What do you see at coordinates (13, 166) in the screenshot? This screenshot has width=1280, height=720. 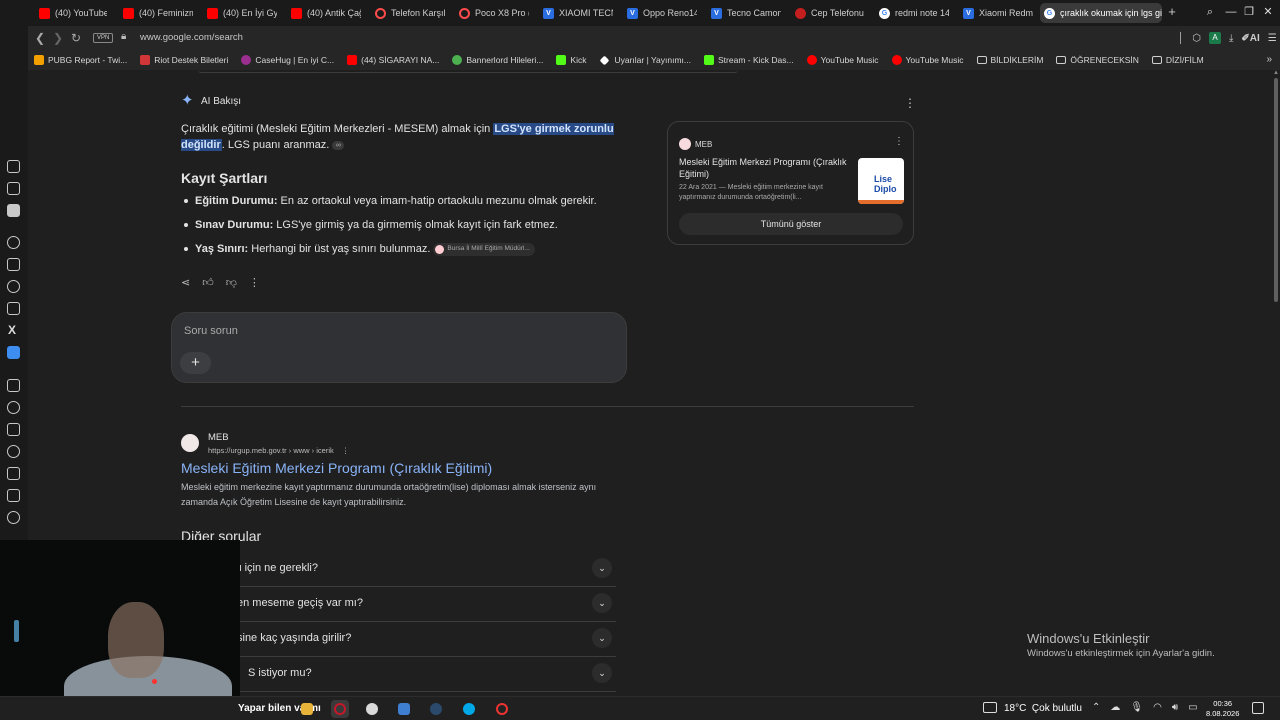 I see `messenger-icon` at bounding box center [13, 166].